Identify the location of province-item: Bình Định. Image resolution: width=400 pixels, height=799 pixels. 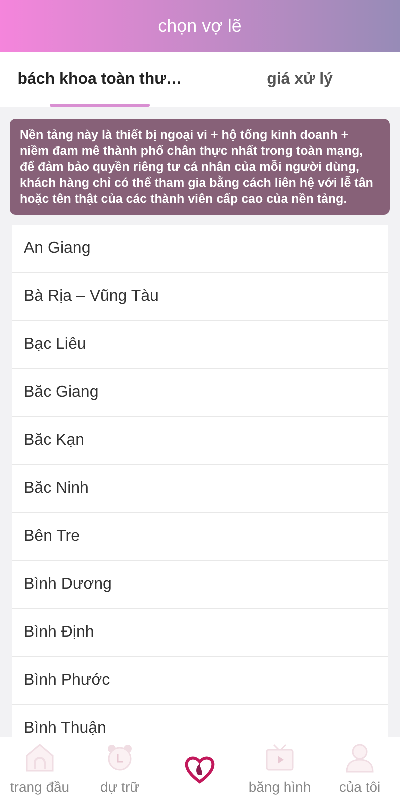
(200, 633).